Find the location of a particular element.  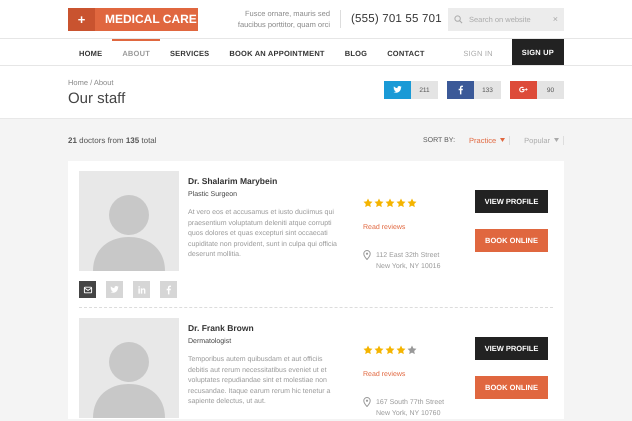

bird-icon is located at coordinates (114, 290).